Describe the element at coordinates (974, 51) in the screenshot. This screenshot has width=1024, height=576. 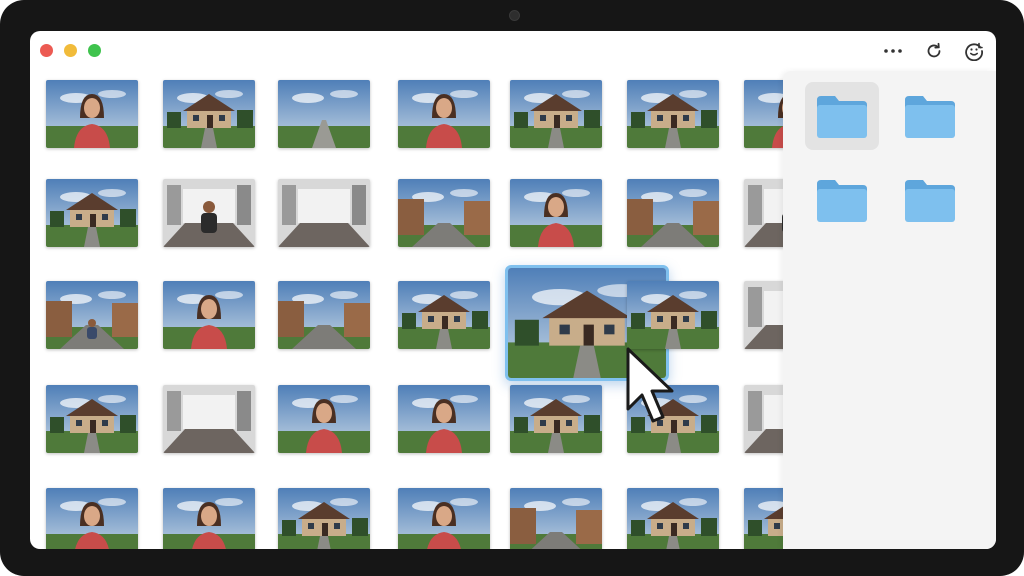
I see `account-icon` at that location.